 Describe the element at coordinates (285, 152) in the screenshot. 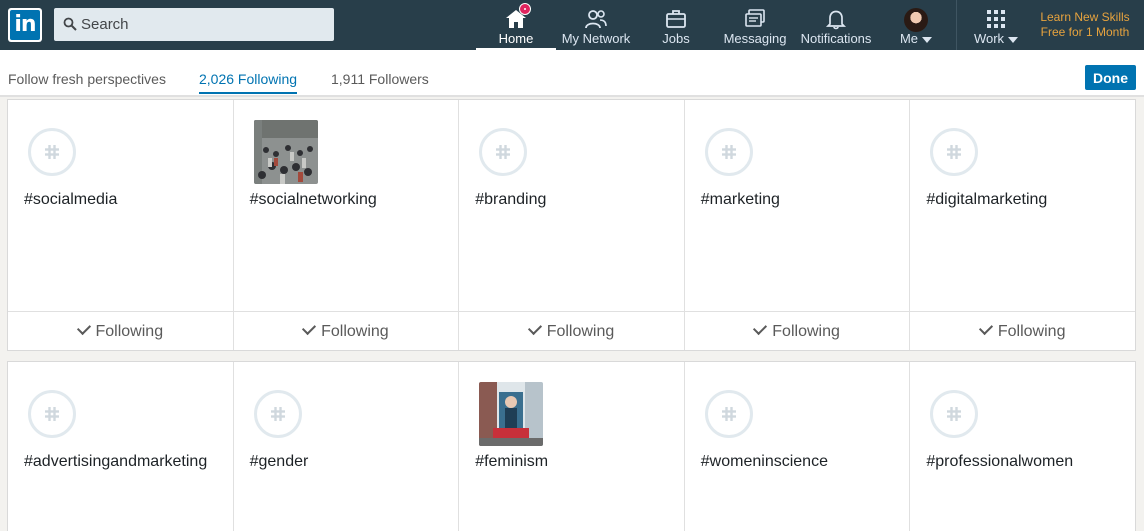

I see `crowd-photo` at that location.